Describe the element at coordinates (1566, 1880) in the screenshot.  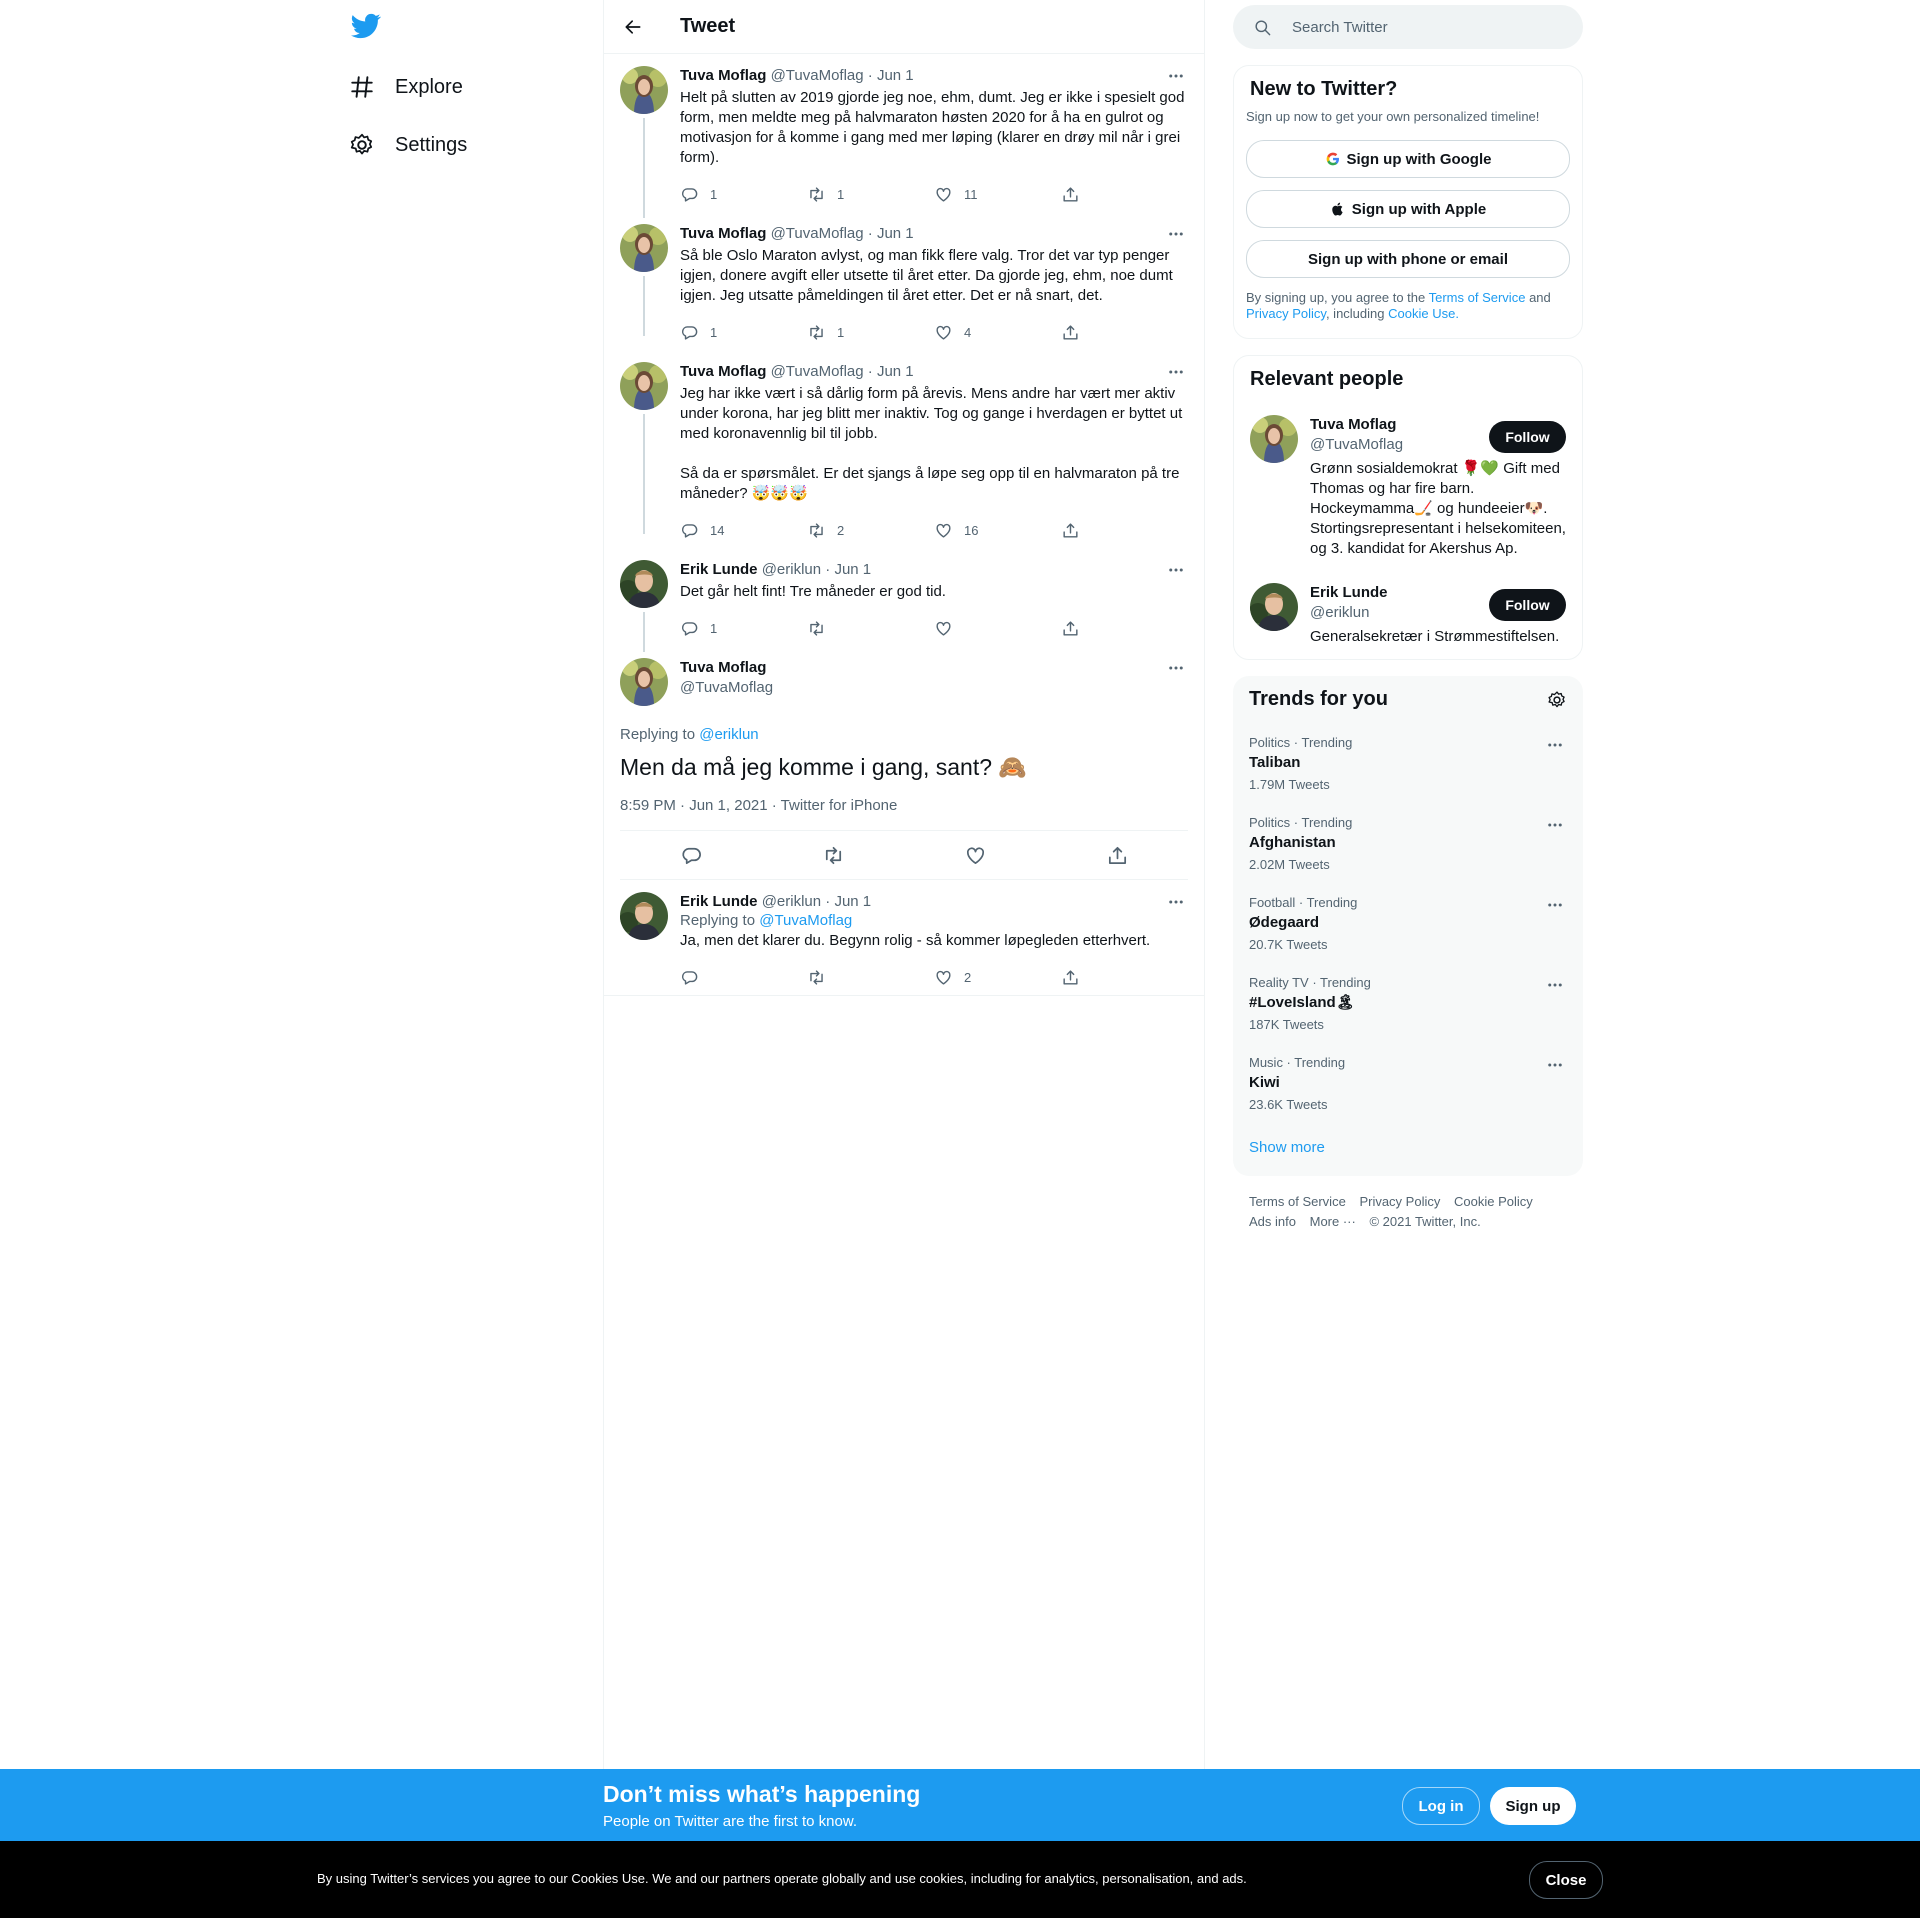
I see `close-button: Close` at that location.